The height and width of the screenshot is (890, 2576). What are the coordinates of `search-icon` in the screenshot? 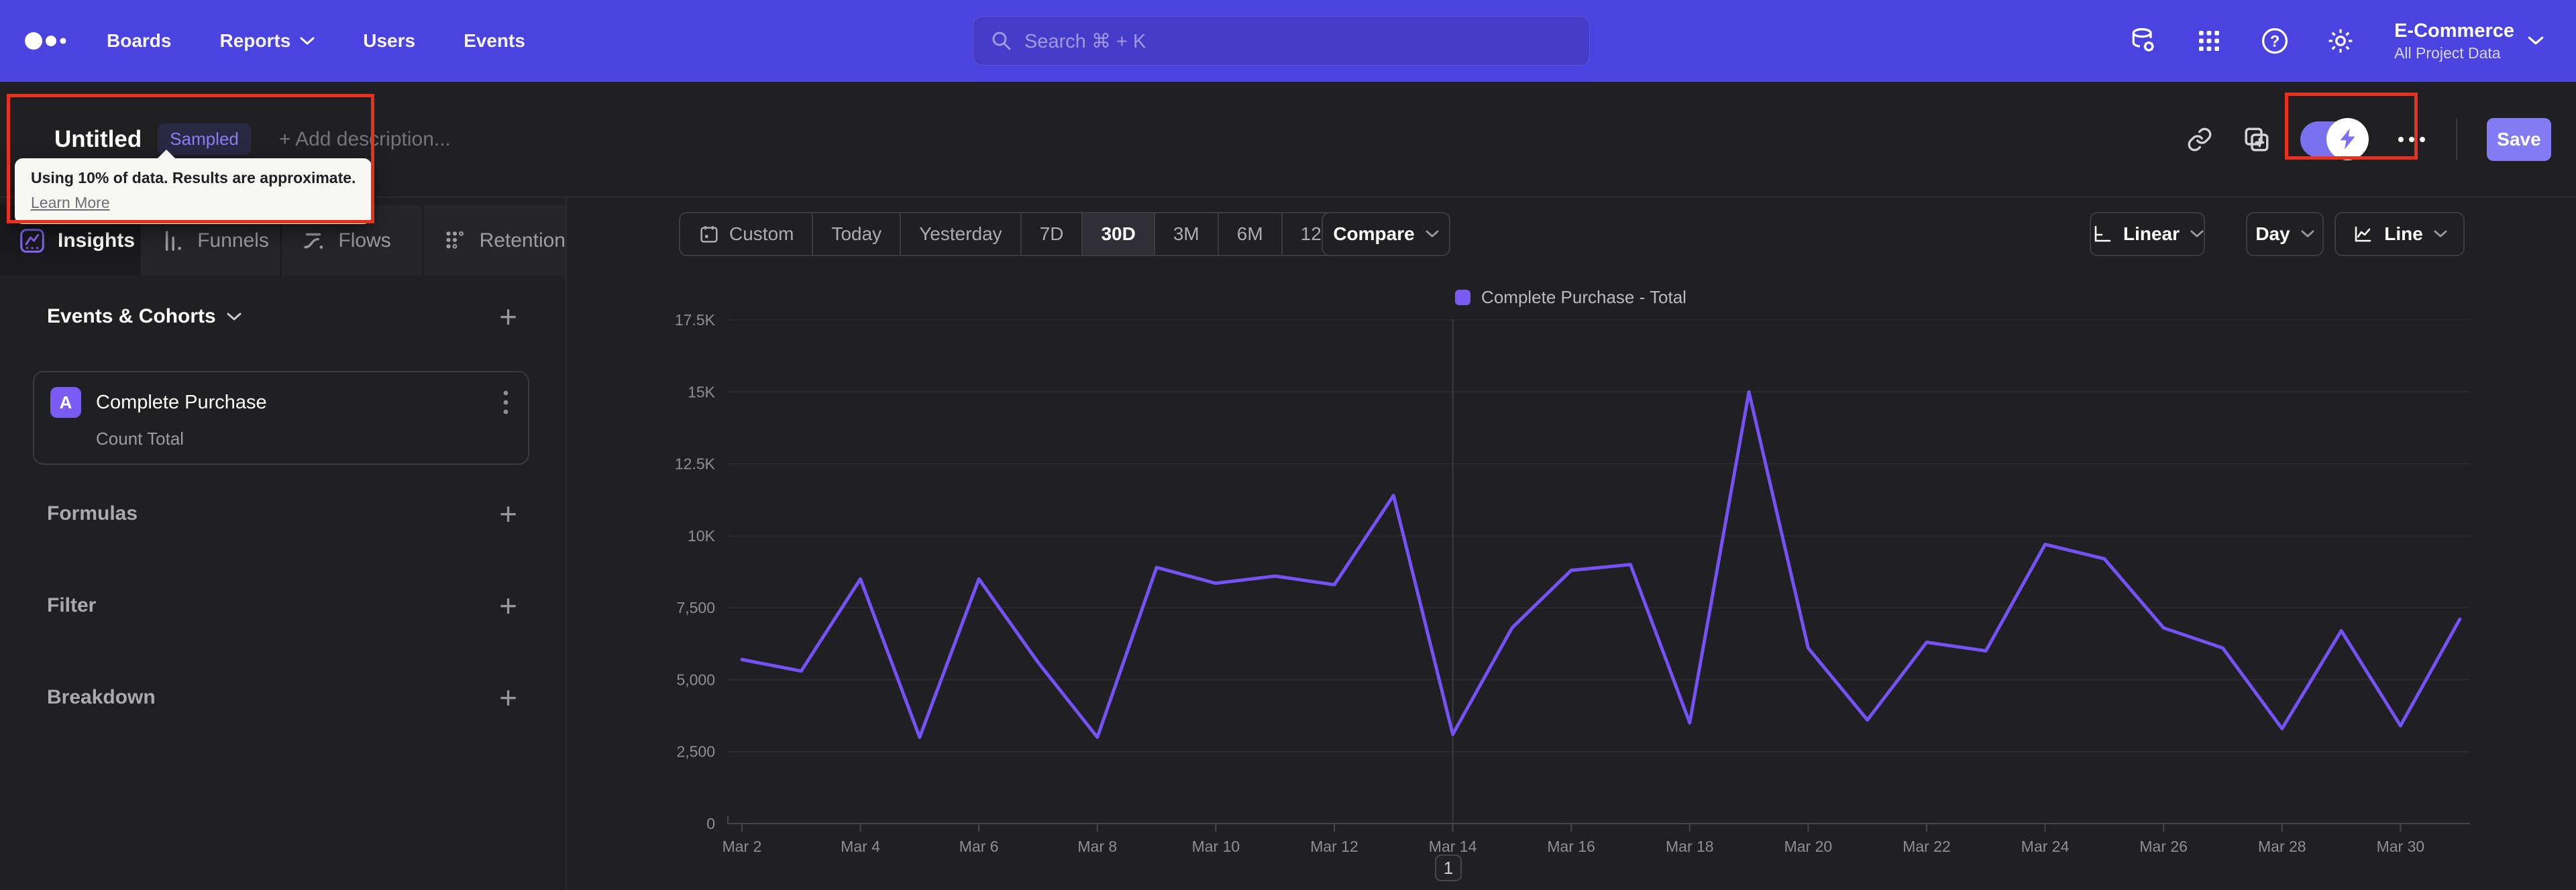 It's located at (1001, 41).